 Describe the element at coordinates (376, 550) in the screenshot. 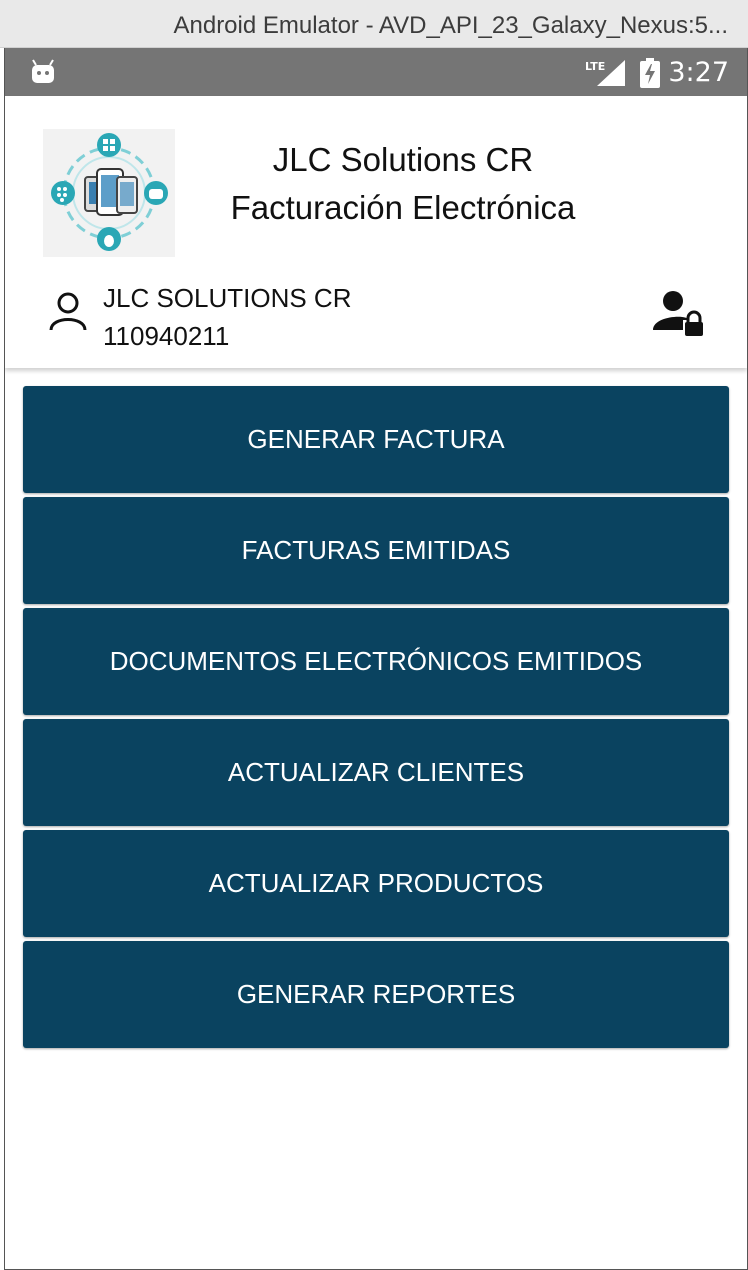

I see `facturas-emitidas-button: FACTURAS EMITIDAS` at that location.